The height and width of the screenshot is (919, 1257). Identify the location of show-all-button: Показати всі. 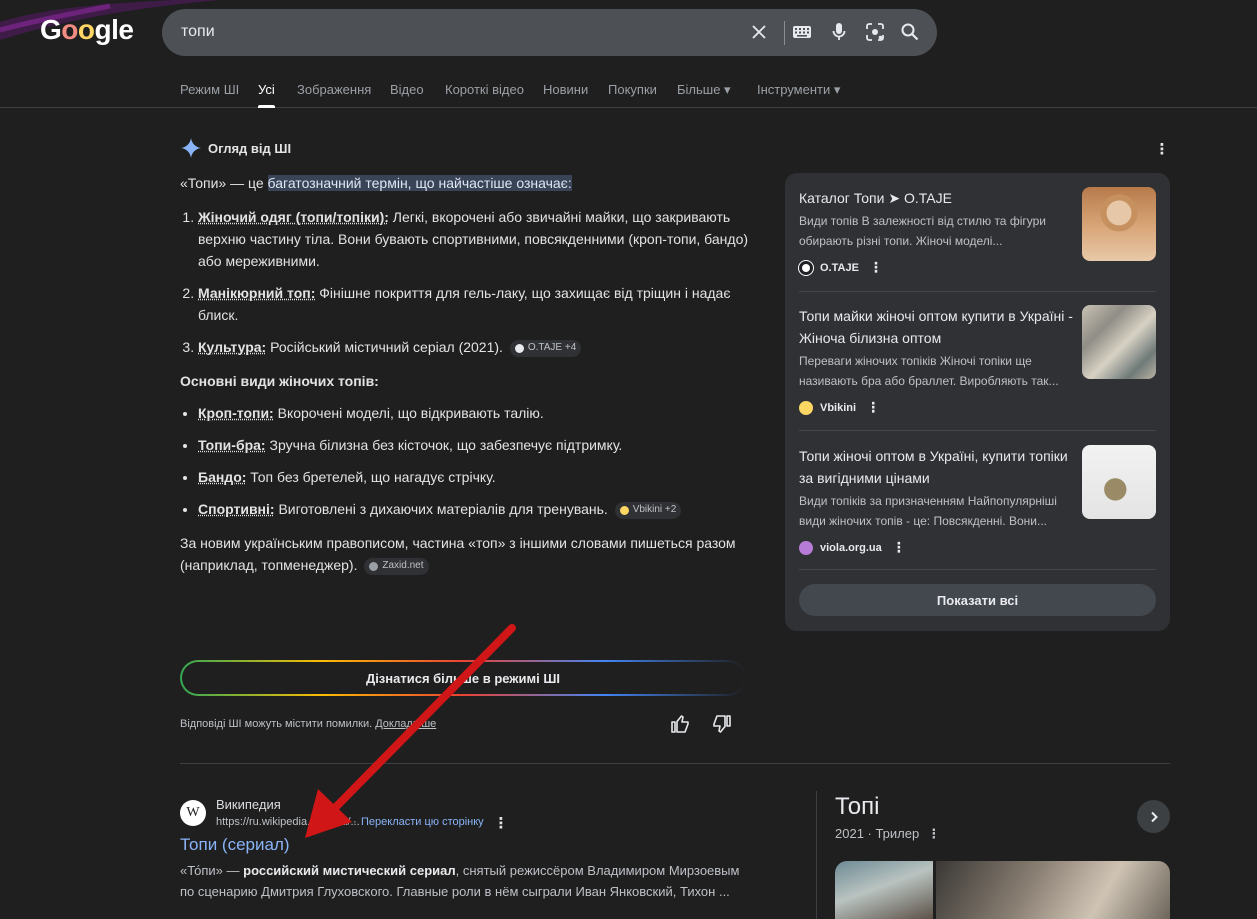
(977, 600).